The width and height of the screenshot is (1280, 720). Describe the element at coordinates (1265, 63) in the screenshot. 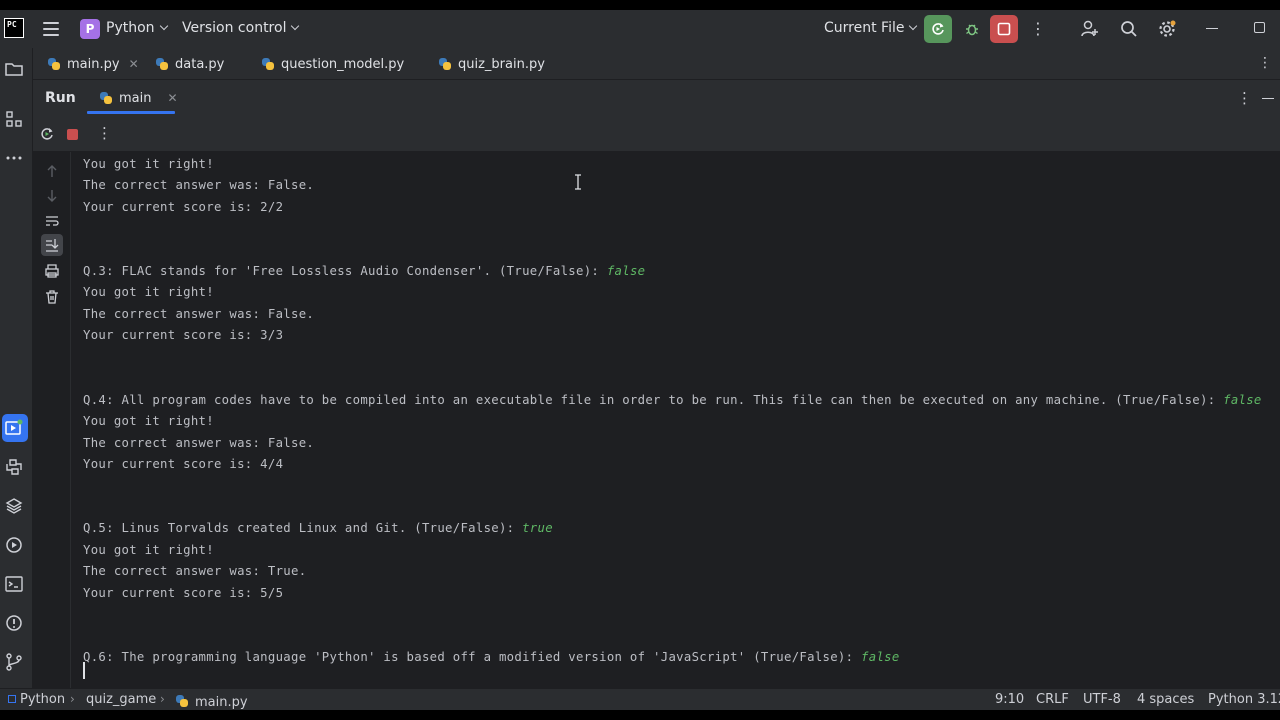

I see `tabs-more-icon: ⋮` at that location.